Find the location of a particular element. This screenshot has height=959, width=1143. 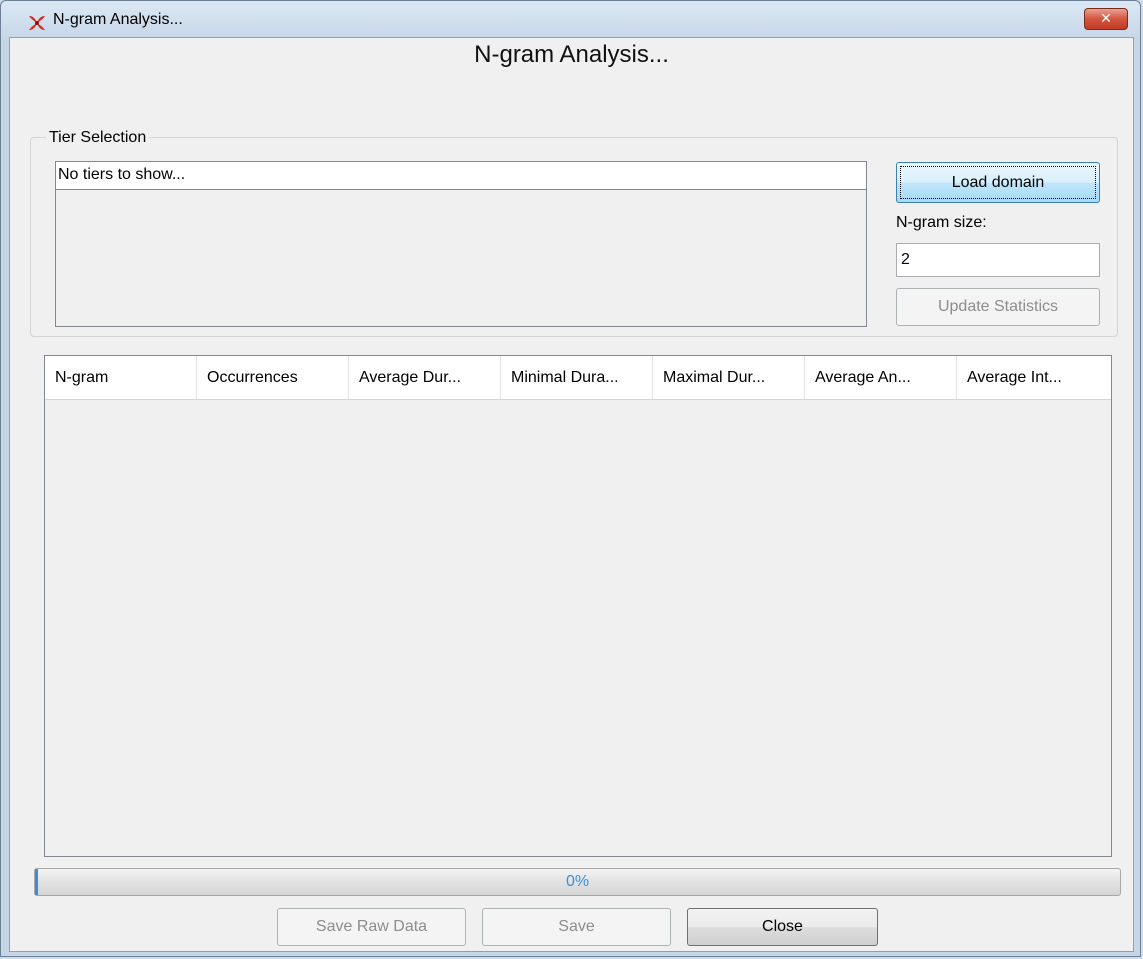

save-raw-data-button: Save Raw Data is located at coordinates (371, 927).